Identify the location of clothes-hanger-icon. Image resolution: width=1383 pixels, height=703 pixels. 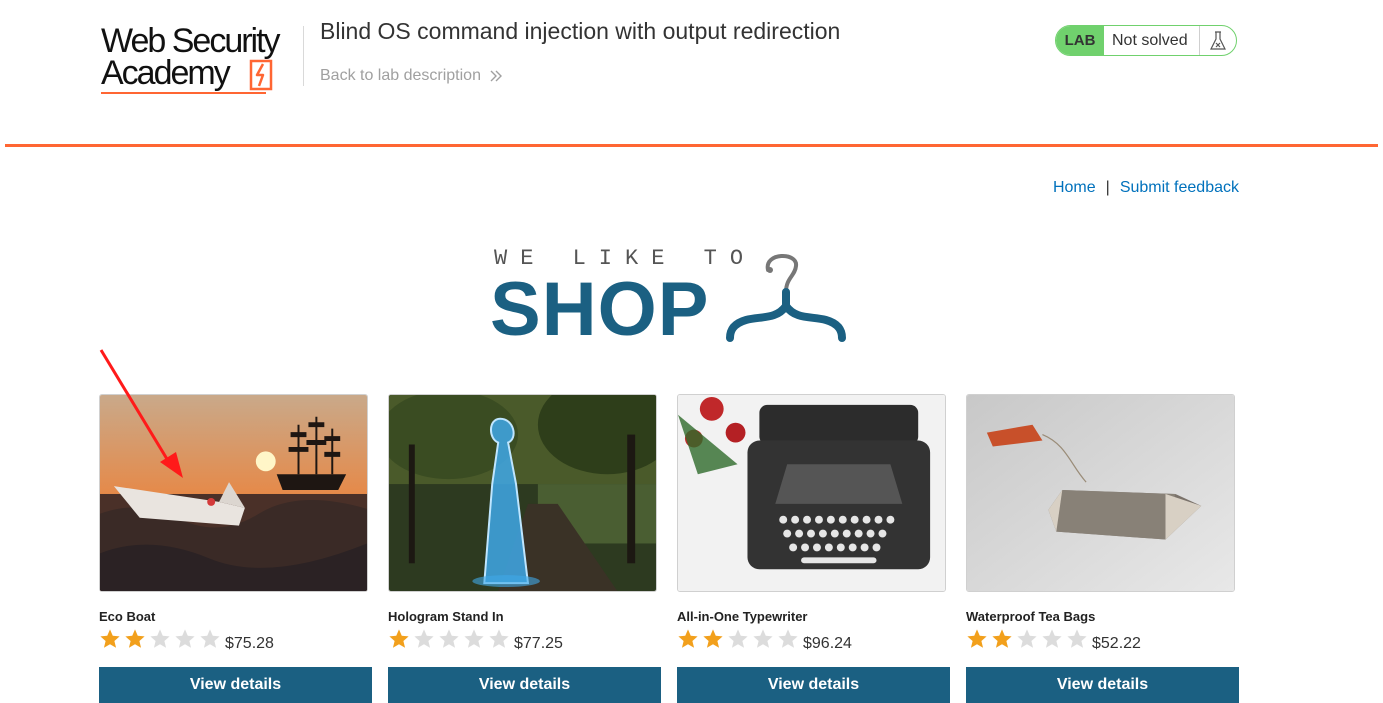
(786, 297).